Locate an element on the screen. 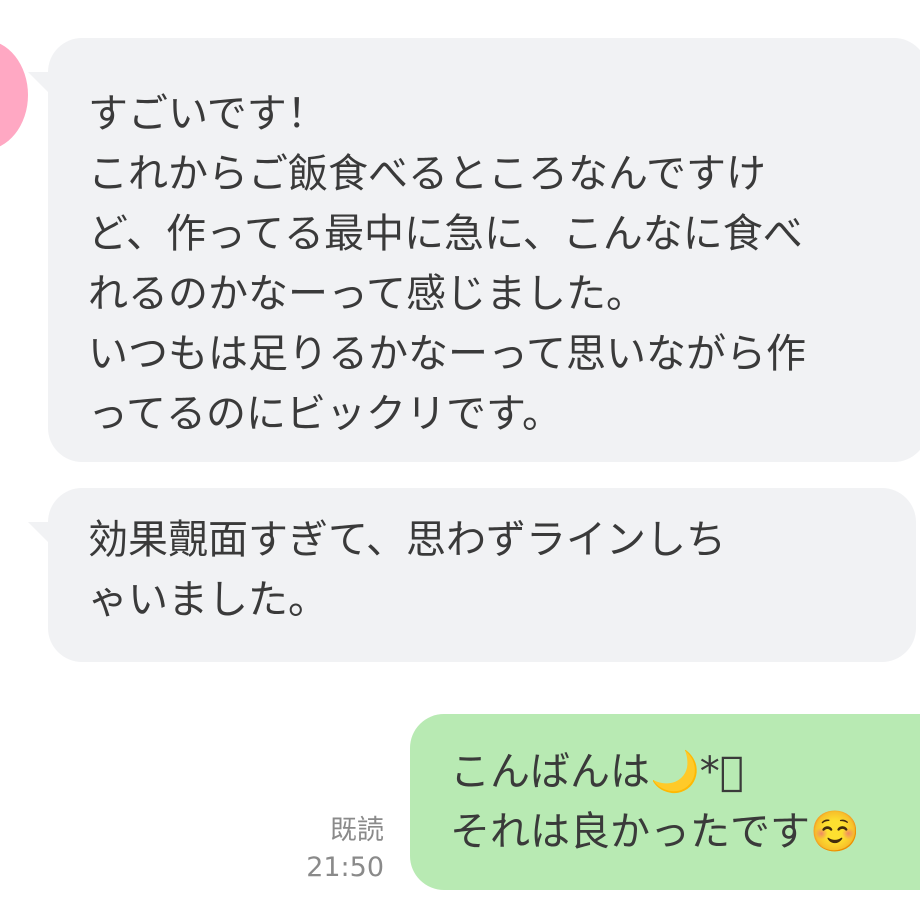 The image size is (920, 920). outgoing-message: こんばんは🌙*ﾟ それは良かったです☺️ is located at coordinates (665, 802).